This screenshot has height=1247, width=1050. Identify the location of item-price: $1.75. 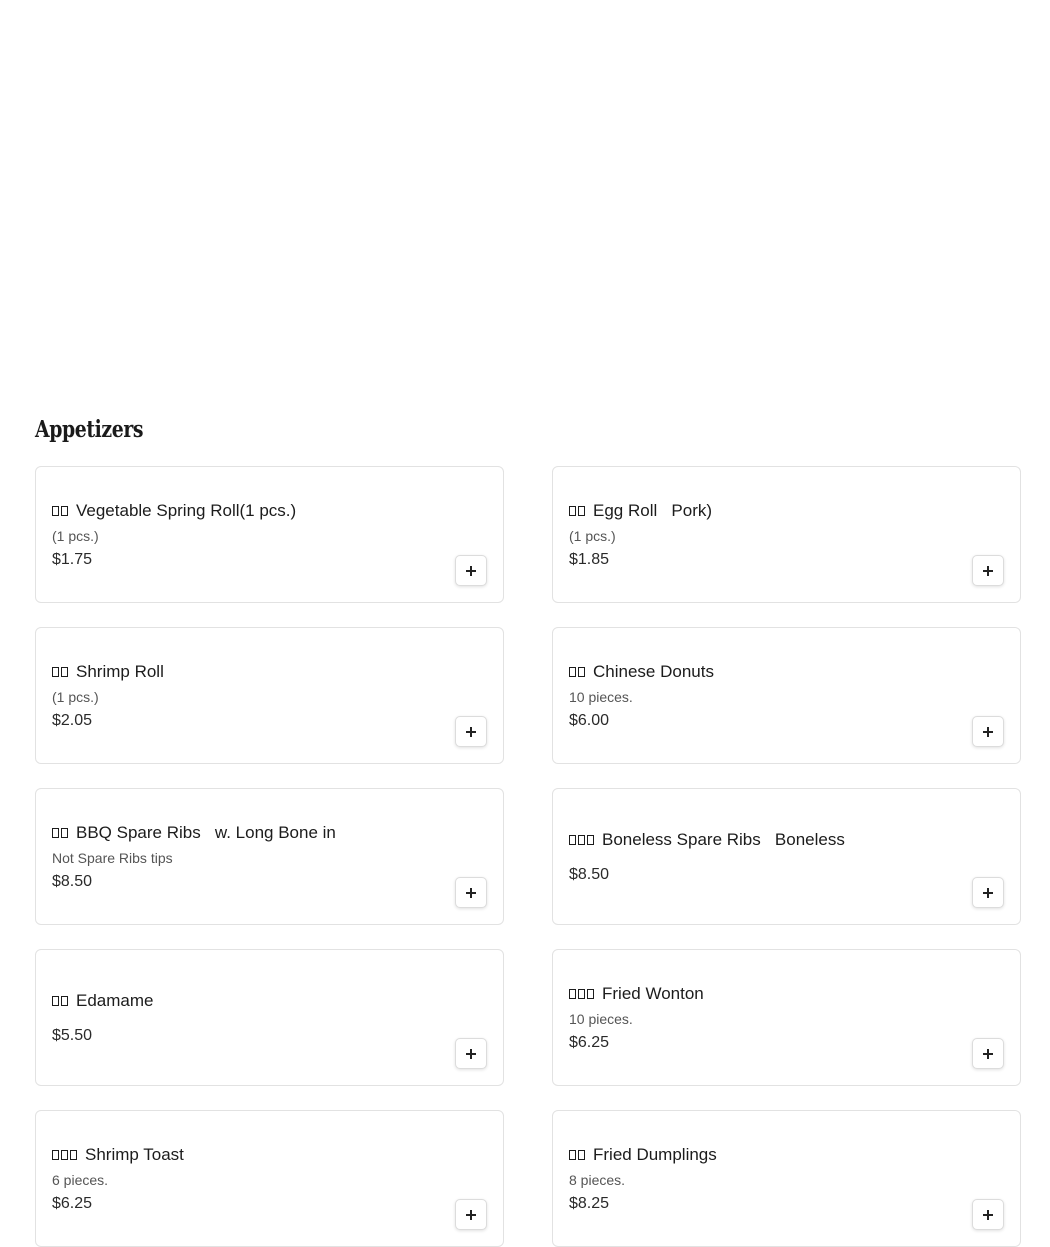
(72, 559).